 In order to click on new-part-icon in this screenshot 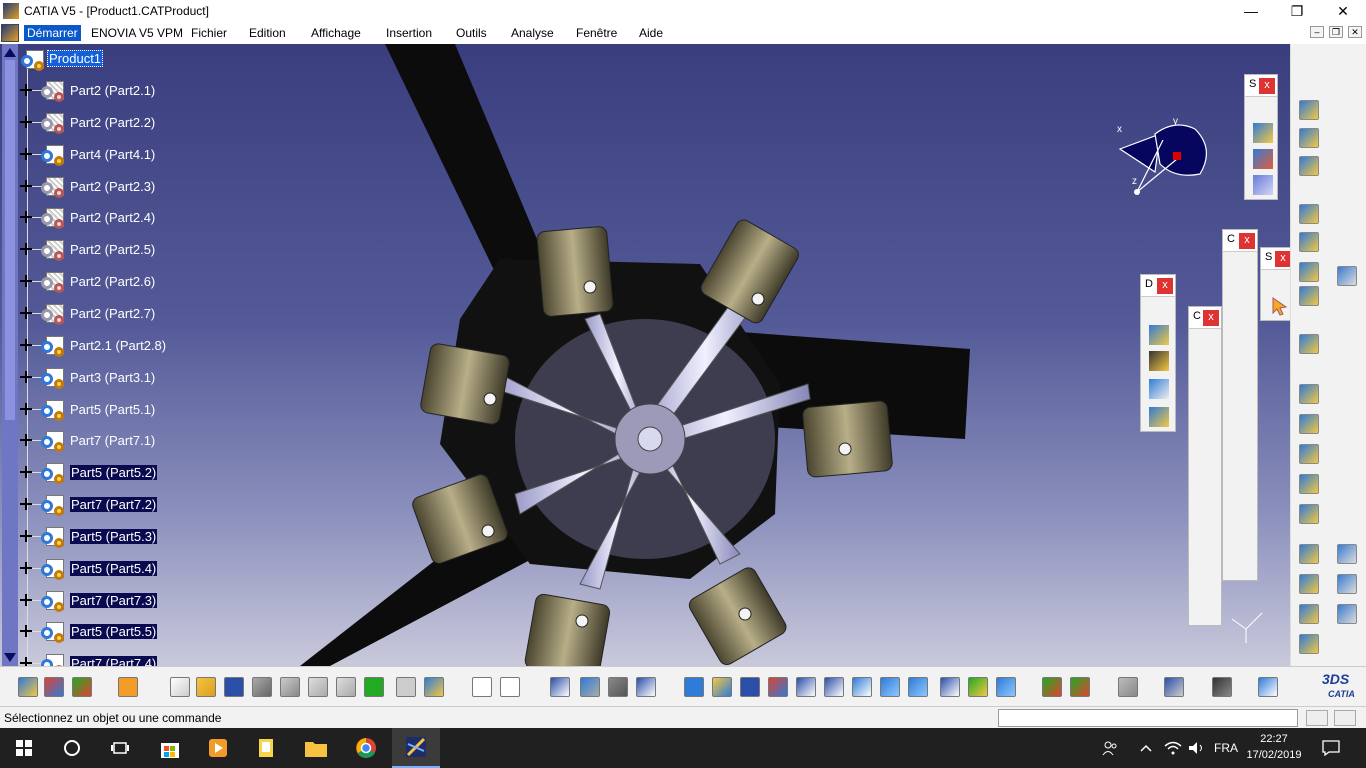, I will do `click(1309, 138)`.